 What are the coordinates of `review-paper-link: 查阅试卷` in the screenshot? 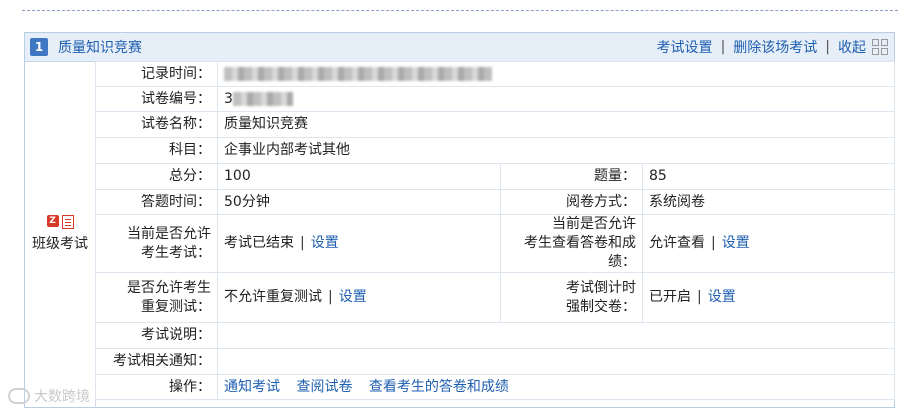 It's located at (324, 387).